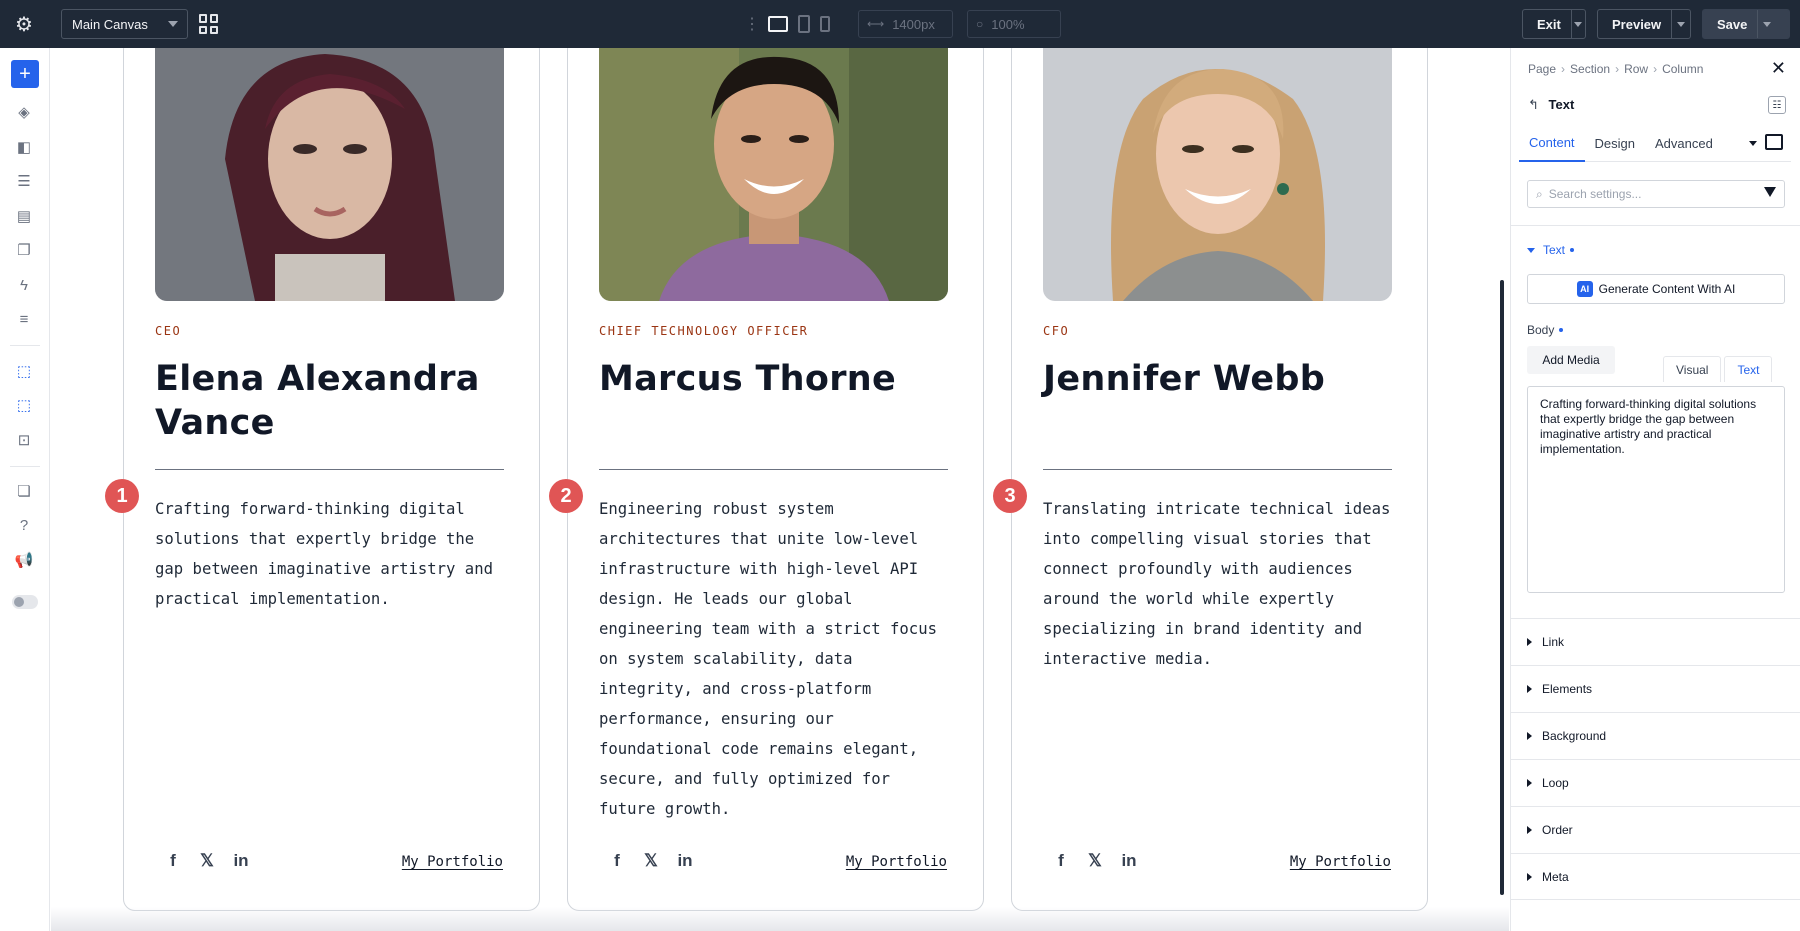 Image resolution: width=1800 pixels, height=931 pixels. Describe the element at coordinates (1684, 143) in the screenshot. I see `tab-advanced: Advanced` at that location.